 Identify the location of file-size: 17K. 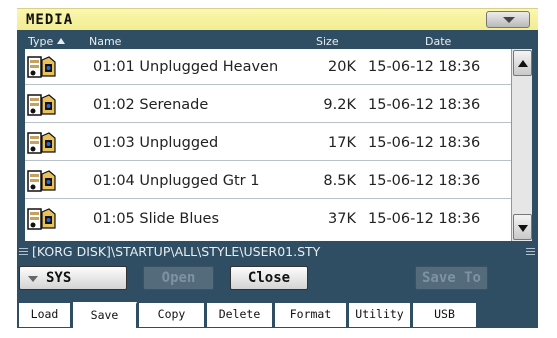
(342, 143).